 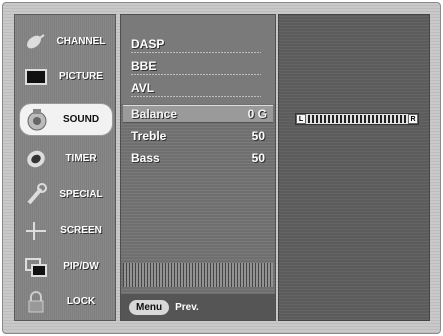 What do you see at coordinates (149, 307) in the screenshot?
I see `menu-button: Menu` at bounding box center [149, 307].